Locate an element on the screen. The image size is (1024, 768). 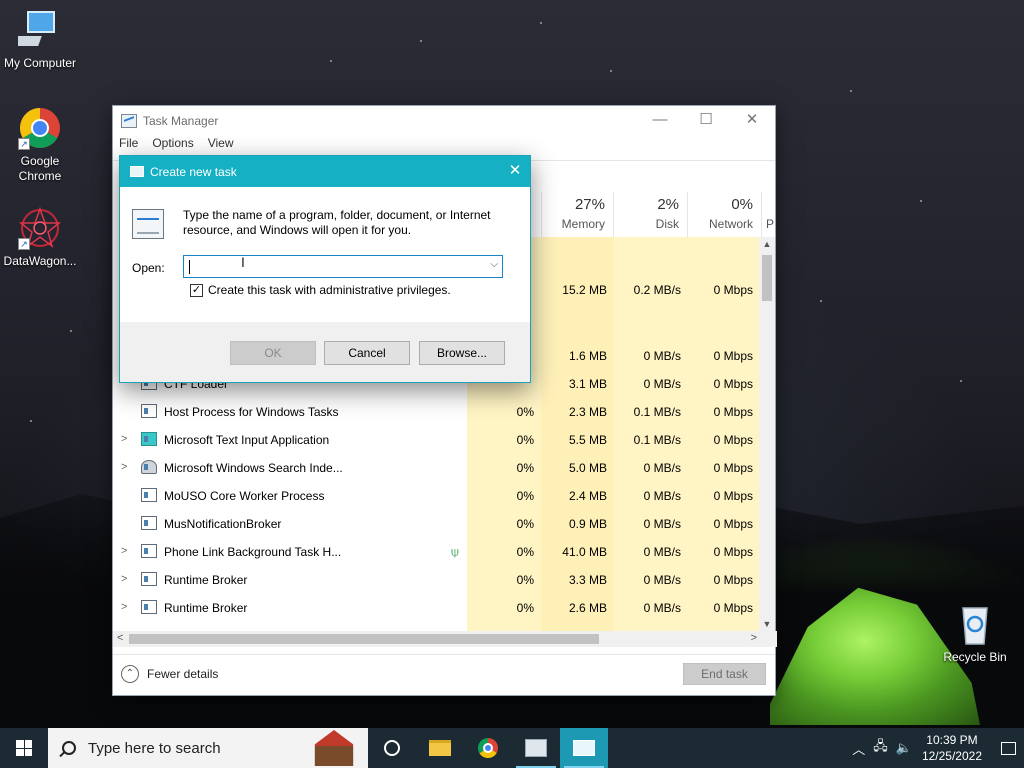
desktop-icon-recycle-bin: Recycle Bin is located at coordinates (975, 633).